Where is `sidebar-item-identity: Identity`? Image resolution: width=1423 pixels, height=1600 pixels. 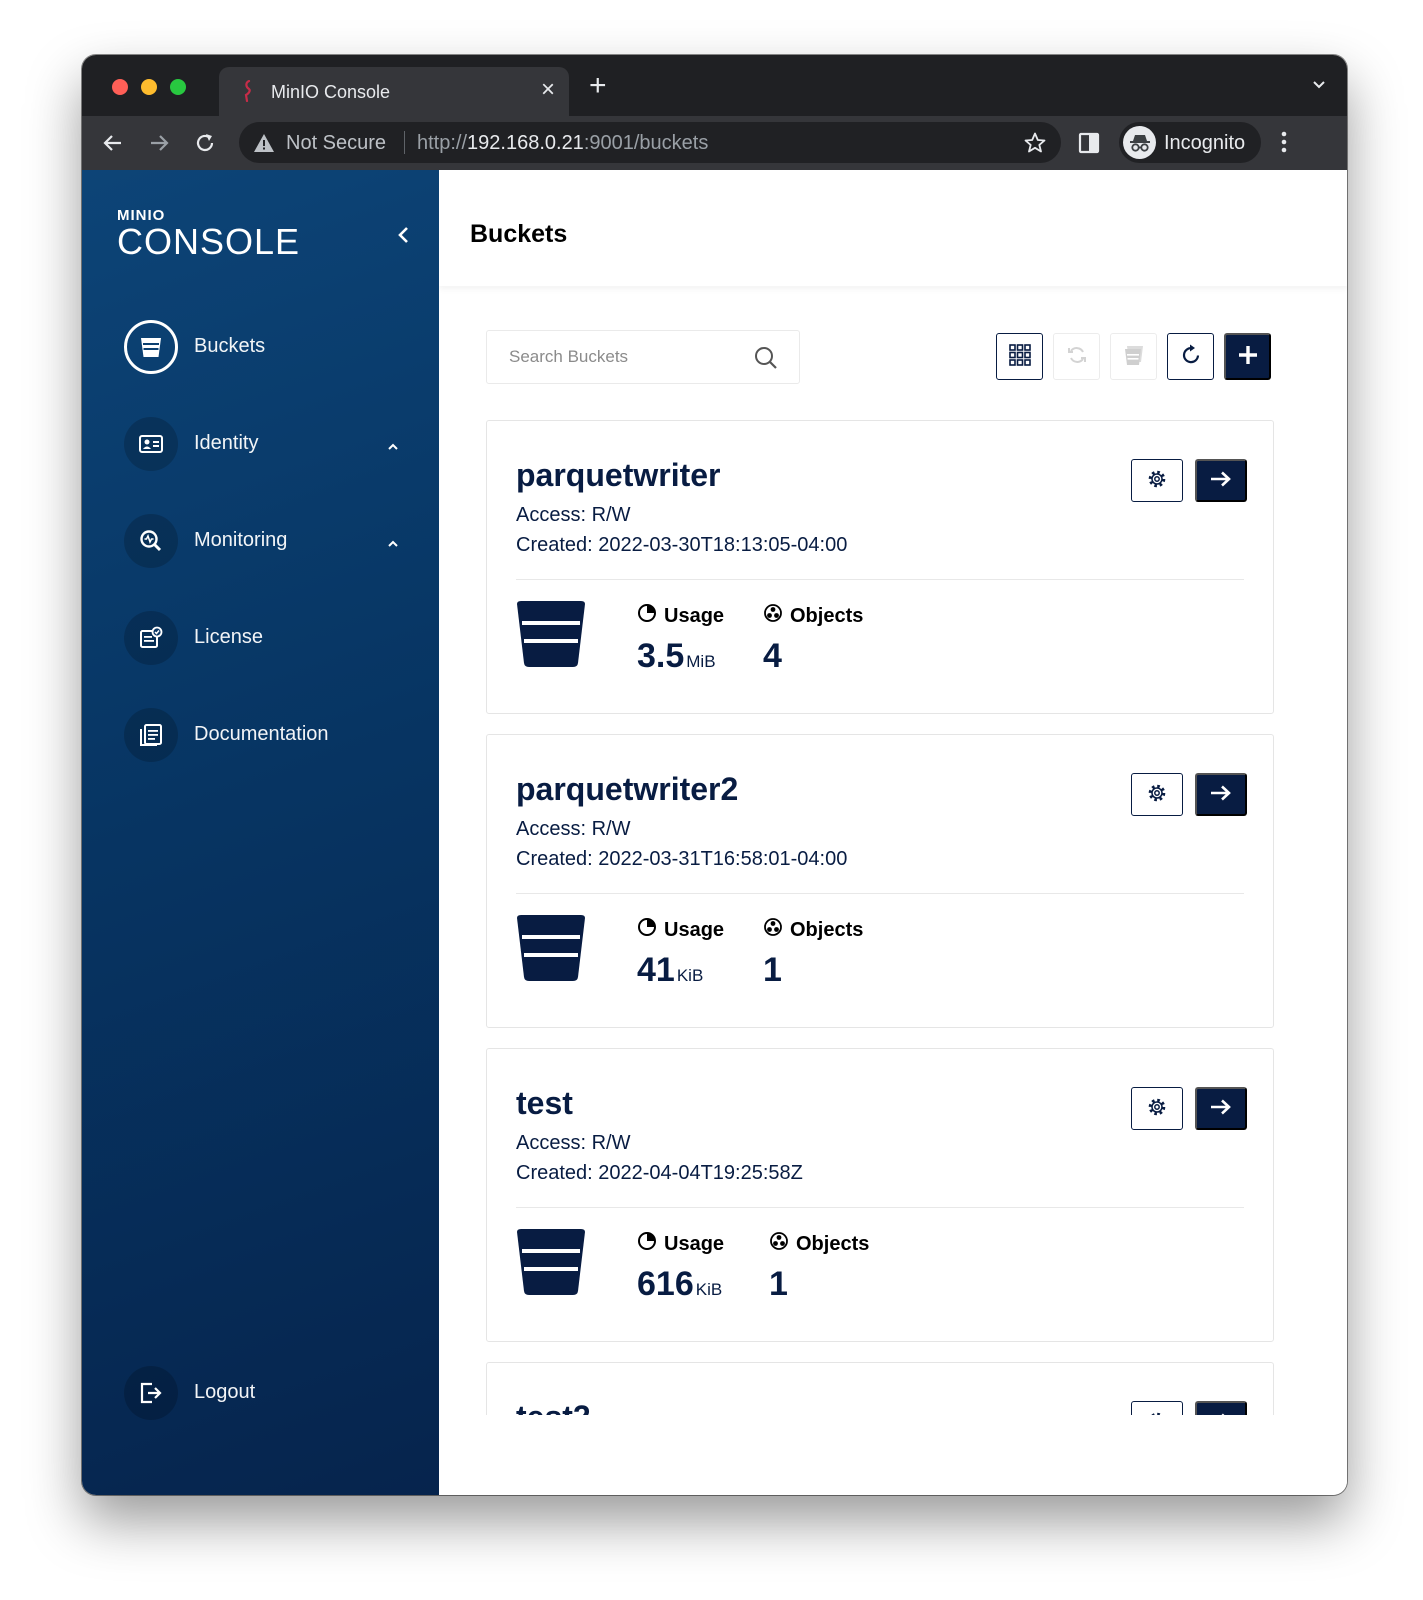
sidebar-item-identity: Identity is located at coordinates (269, 444).